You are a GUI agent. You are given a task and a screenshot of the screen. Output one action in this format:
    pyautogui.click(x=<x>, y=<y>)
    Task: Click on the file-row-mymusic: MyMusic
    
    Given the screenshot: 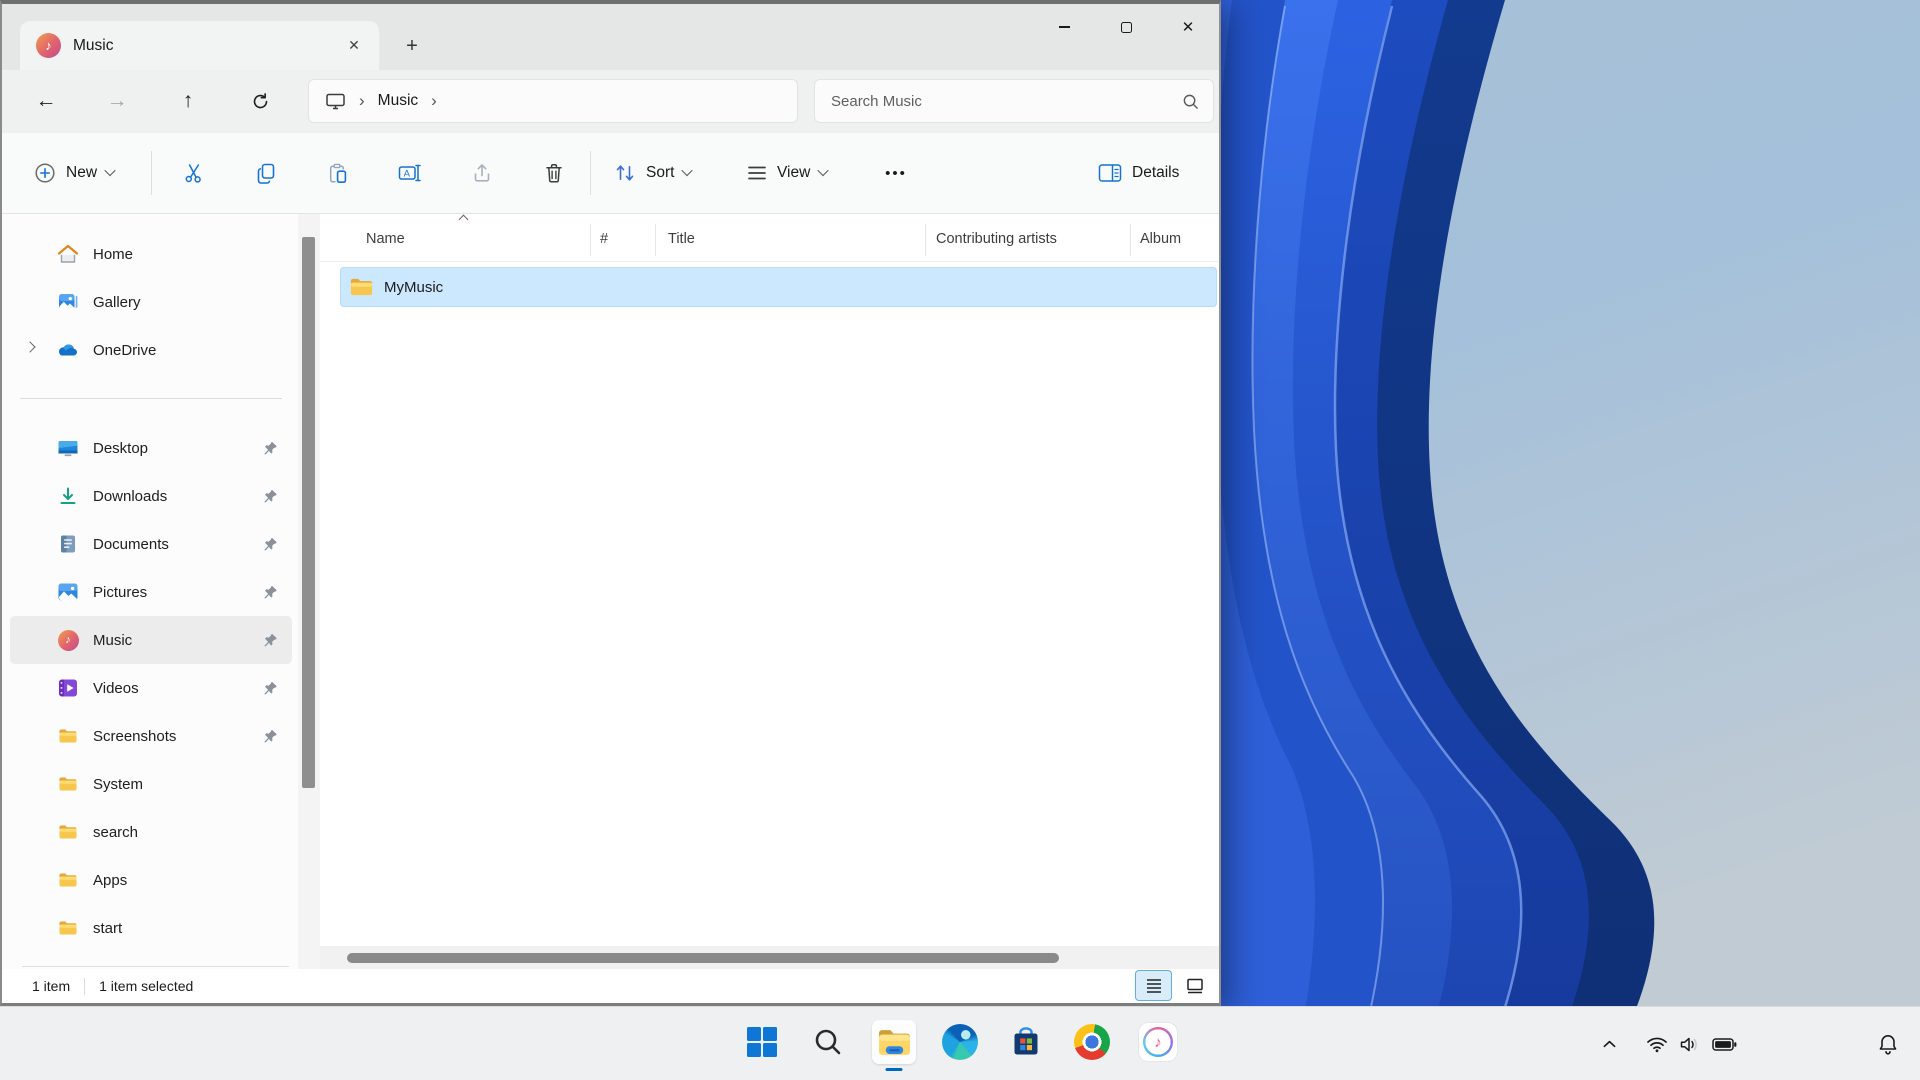 What is the action you would take?
    pyautogui.click(x=778, y=287)
    